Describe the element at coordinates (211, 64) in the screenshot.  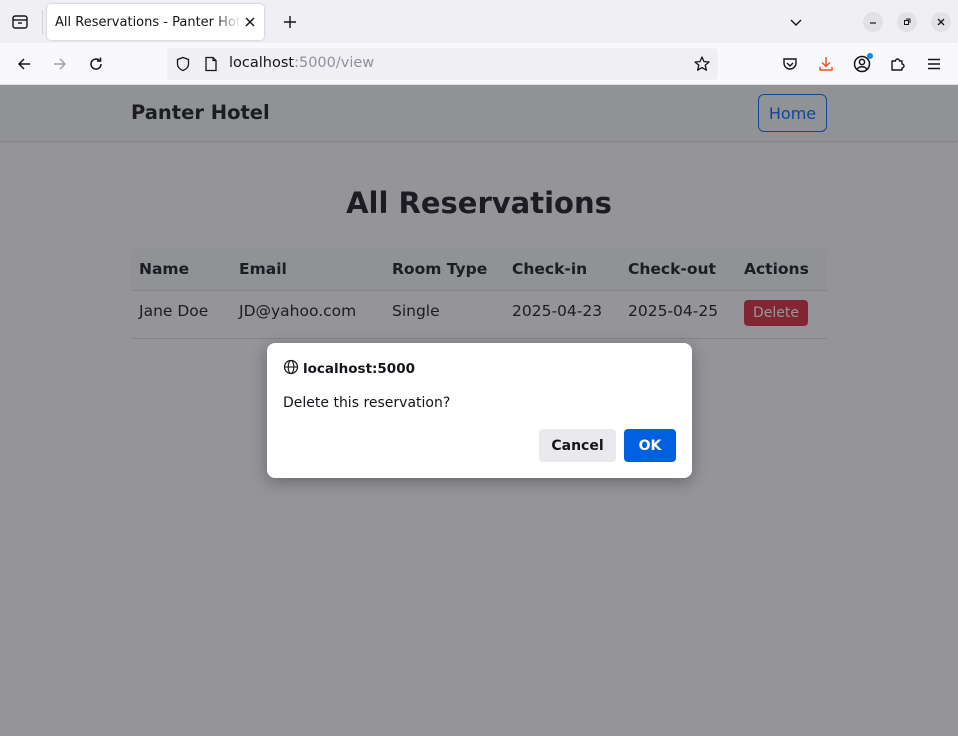
I see `page-info-icon` at that location.